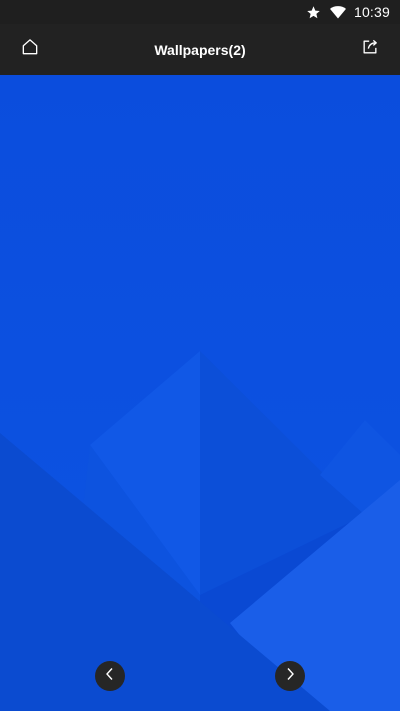 This screenshot has width=400, height=711. Describe the element at coordinates (371, 12) in the screenshot. I see `status-time: 10:39` at that location.